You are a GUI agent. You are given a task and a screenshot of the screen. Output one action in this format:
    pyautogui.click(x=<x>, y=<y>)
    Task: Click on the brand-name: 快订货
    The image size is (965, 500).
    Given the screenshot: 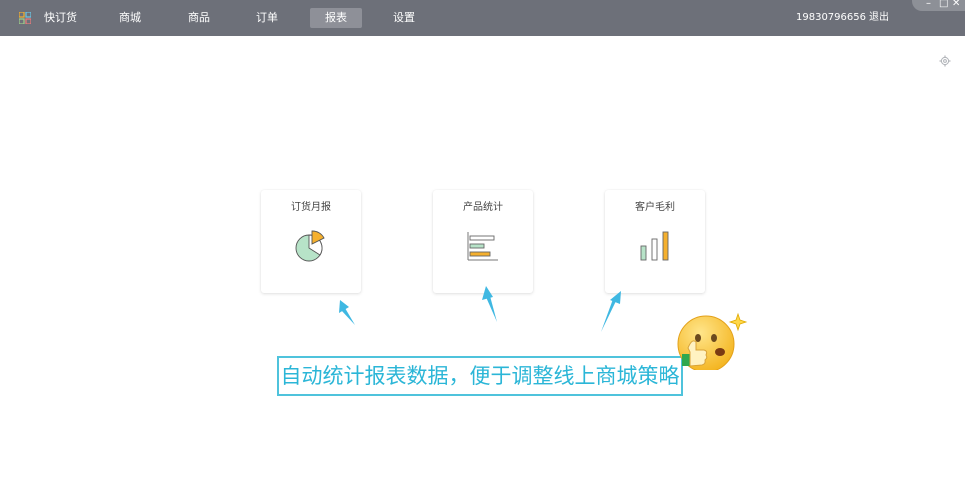 What is the action you would take?
    pyautogui.click(x=60, y=17)
    